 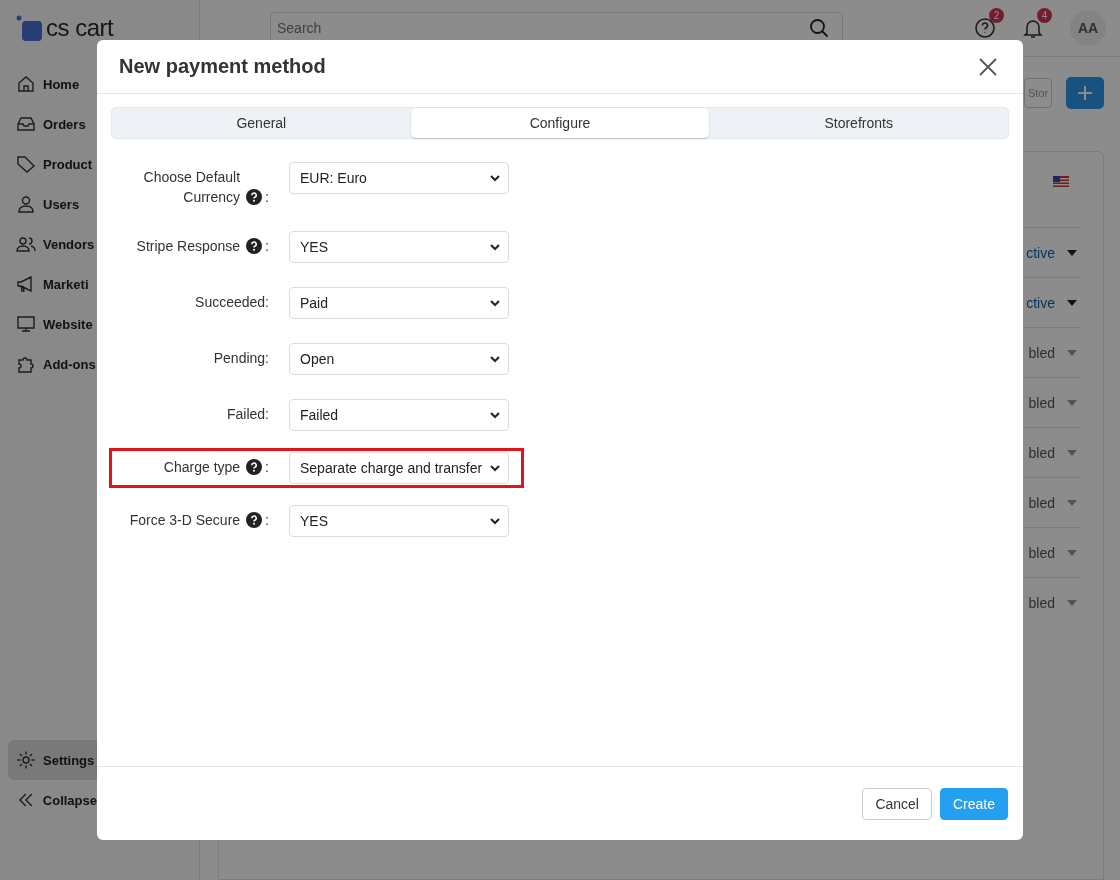 What do you see at coordinates (261, 123) in the screenshot?
I see `tab: General` at bounding box center [261, 123].